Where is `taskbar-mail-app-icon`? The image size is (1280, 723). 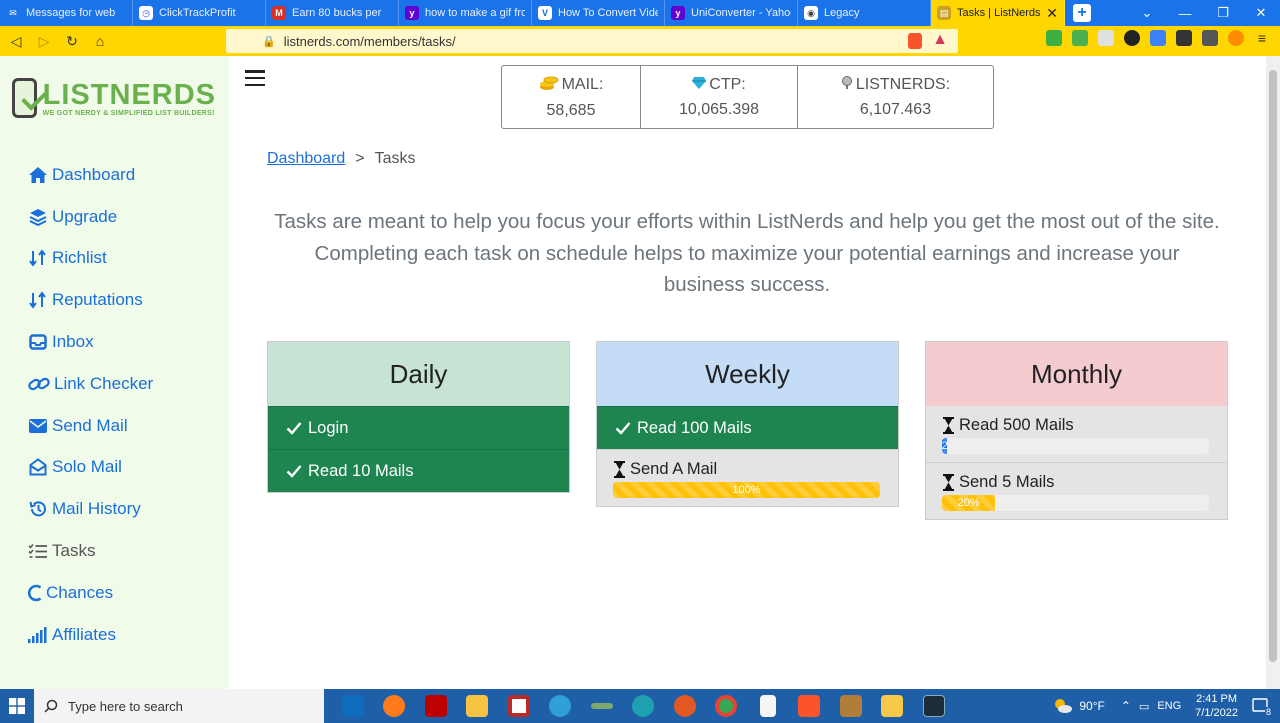
taskbar-mail-app-icon is located at coordinates (353, 706).